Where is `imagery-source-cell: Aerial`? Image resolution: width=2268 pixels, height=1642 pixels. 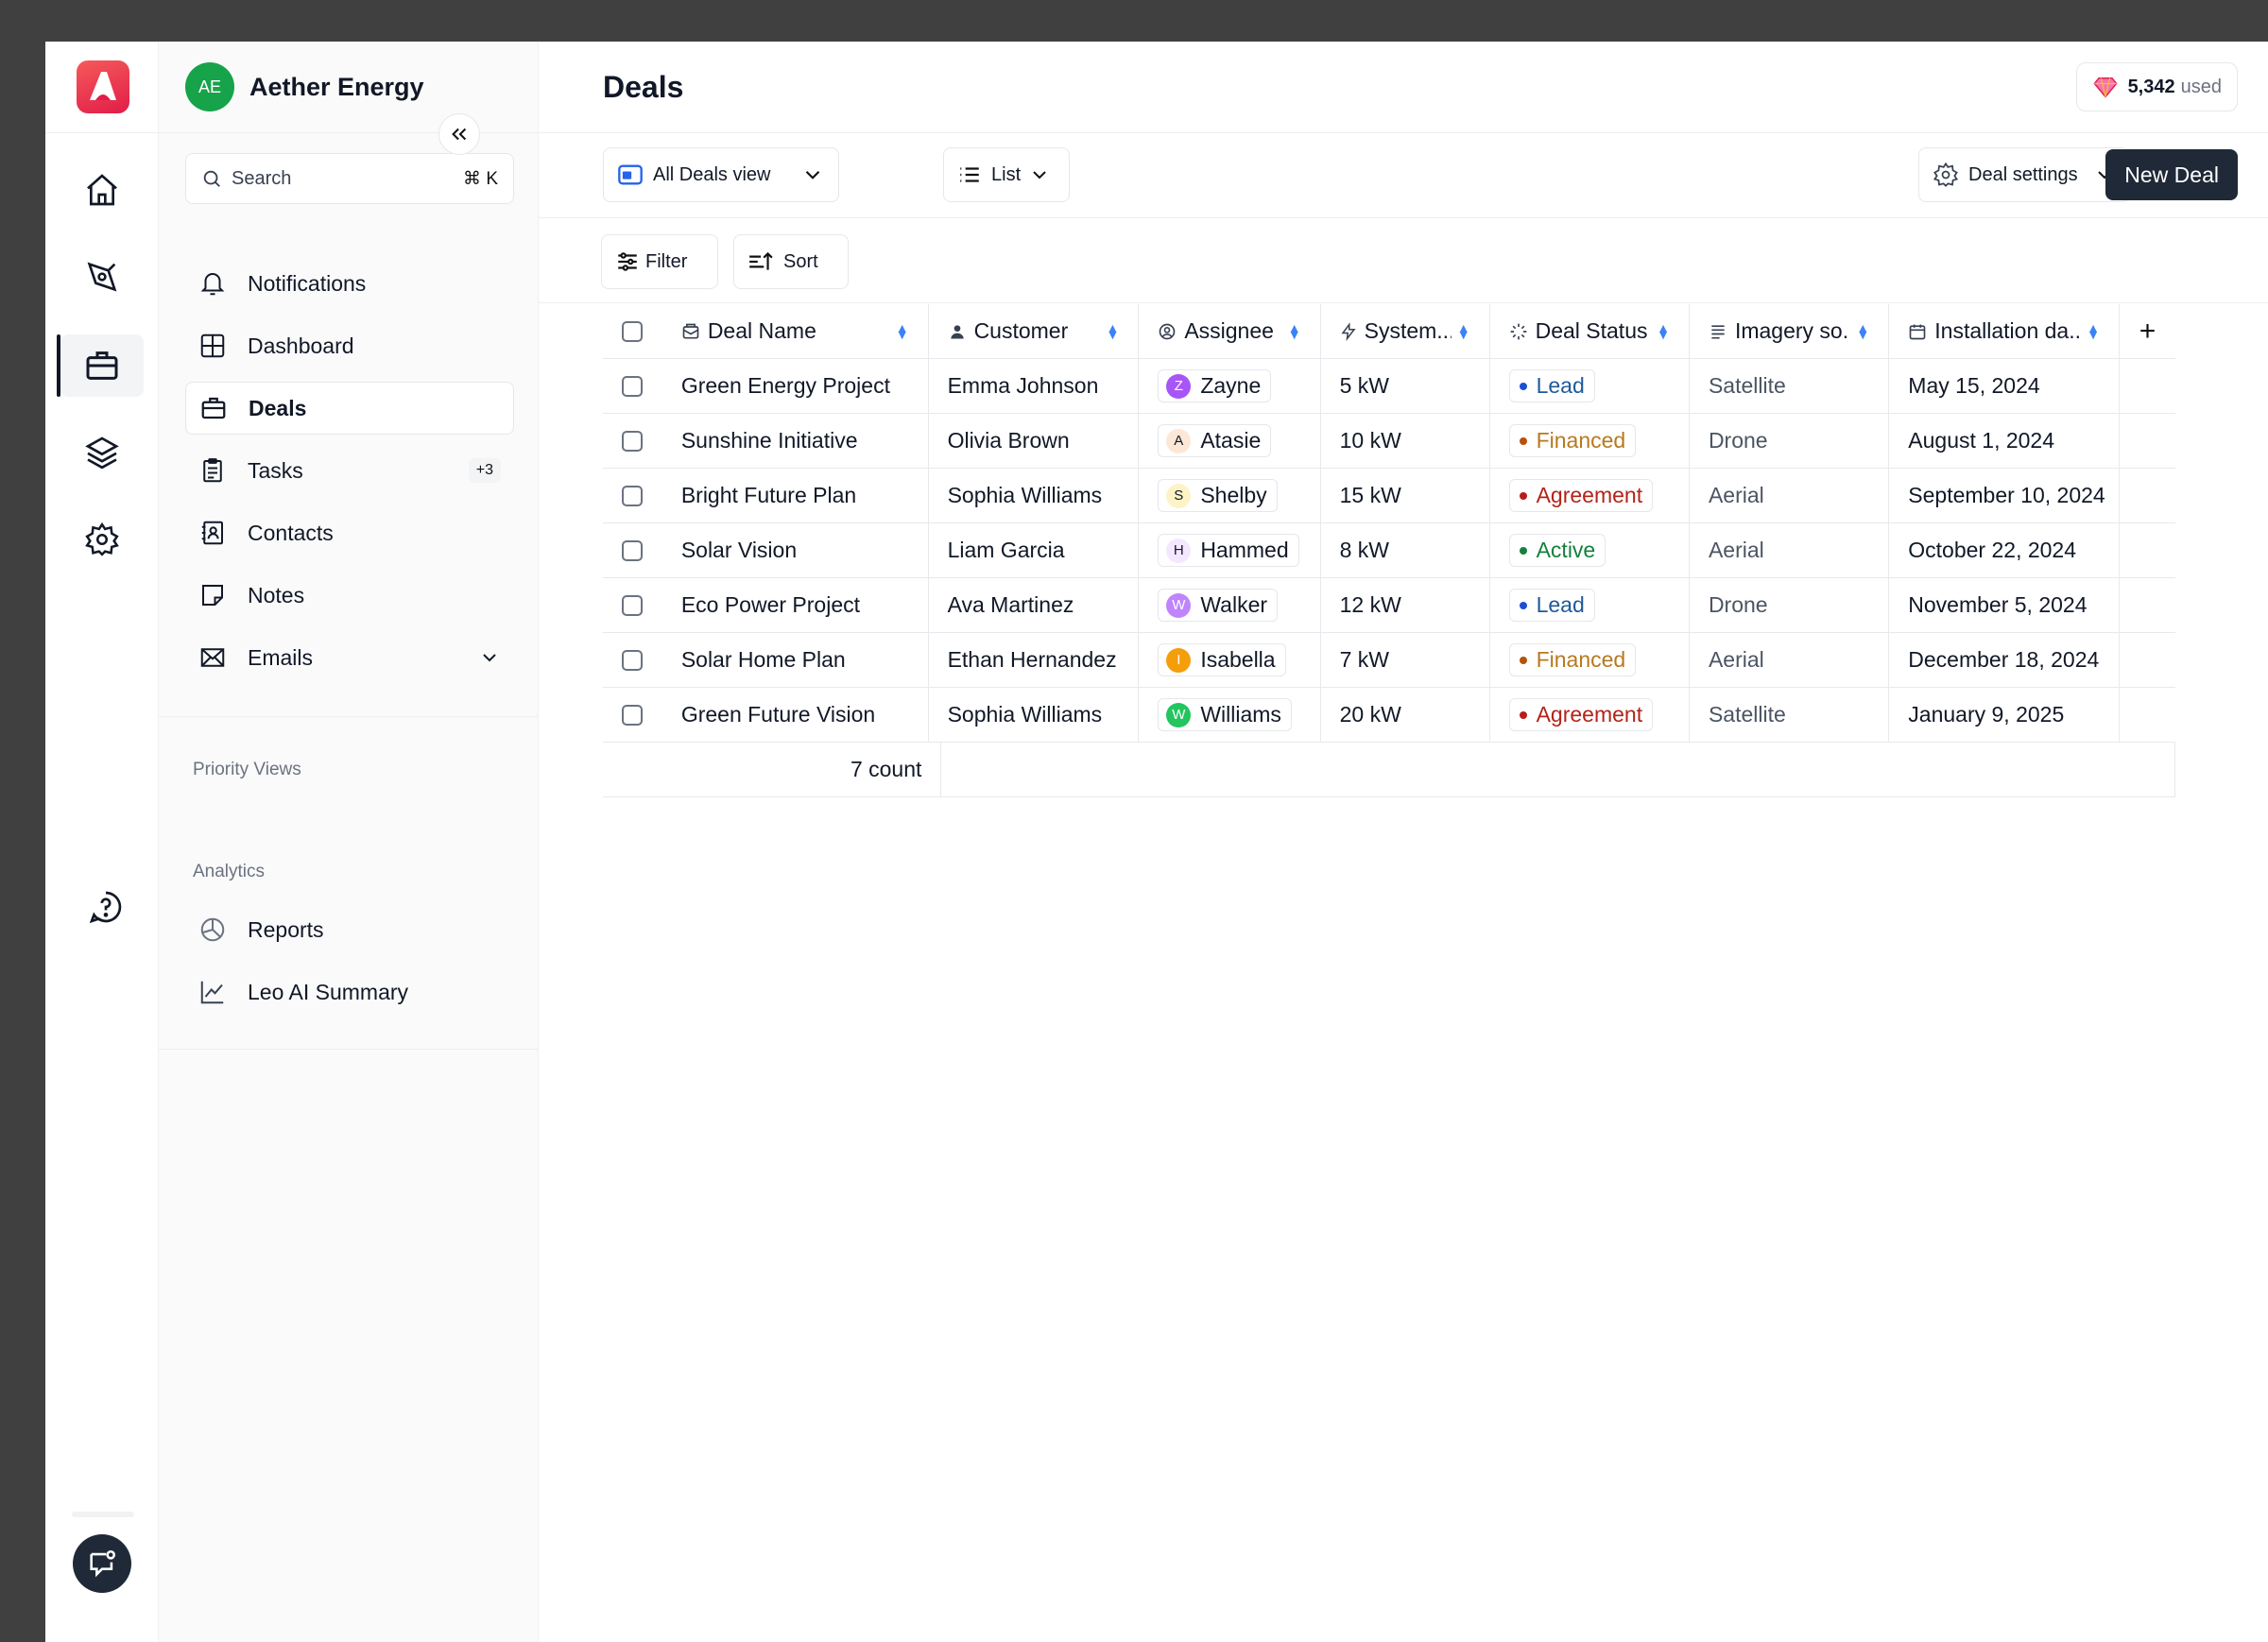 imagery-source-cell: Aerial is located at coordinates (1790, 660).